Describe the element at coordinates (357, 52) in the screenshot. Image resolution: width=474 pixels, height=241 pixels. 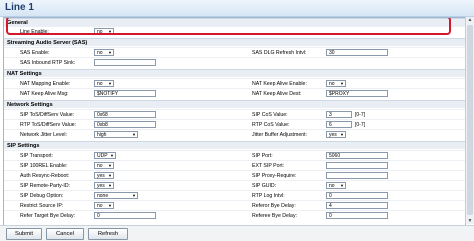
I see `sas-dlg-refresh-input: 30` at that location.